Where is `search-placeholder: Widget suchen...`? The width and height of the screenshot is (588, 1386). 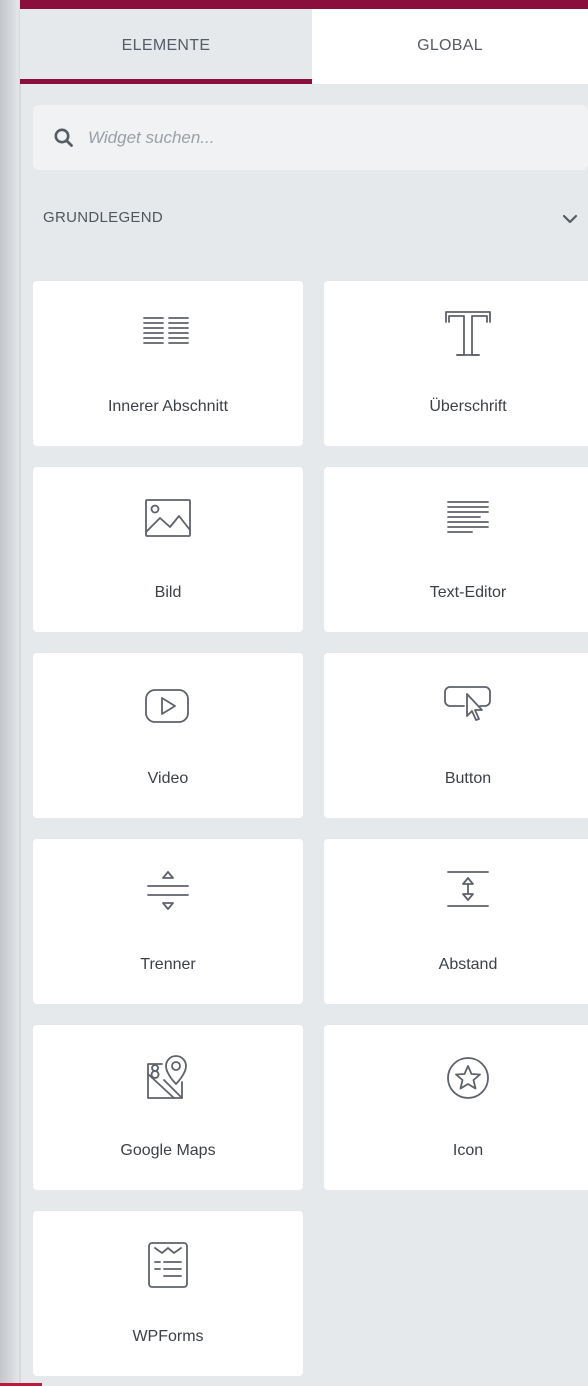
search-placeholder: Widget suchen... is located at coordinates (151, 137).